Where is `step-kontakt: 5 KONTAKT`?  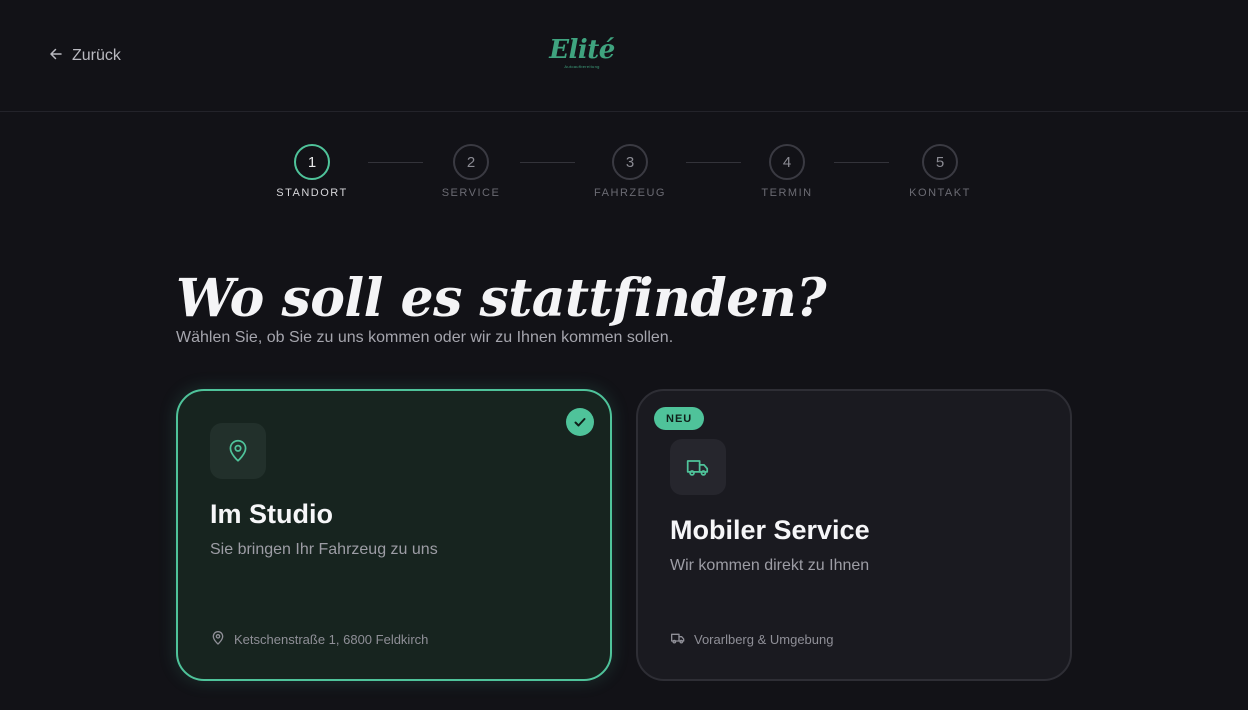 step-kontakt: 5 KONTAKT is located at coordinates (940, 171).